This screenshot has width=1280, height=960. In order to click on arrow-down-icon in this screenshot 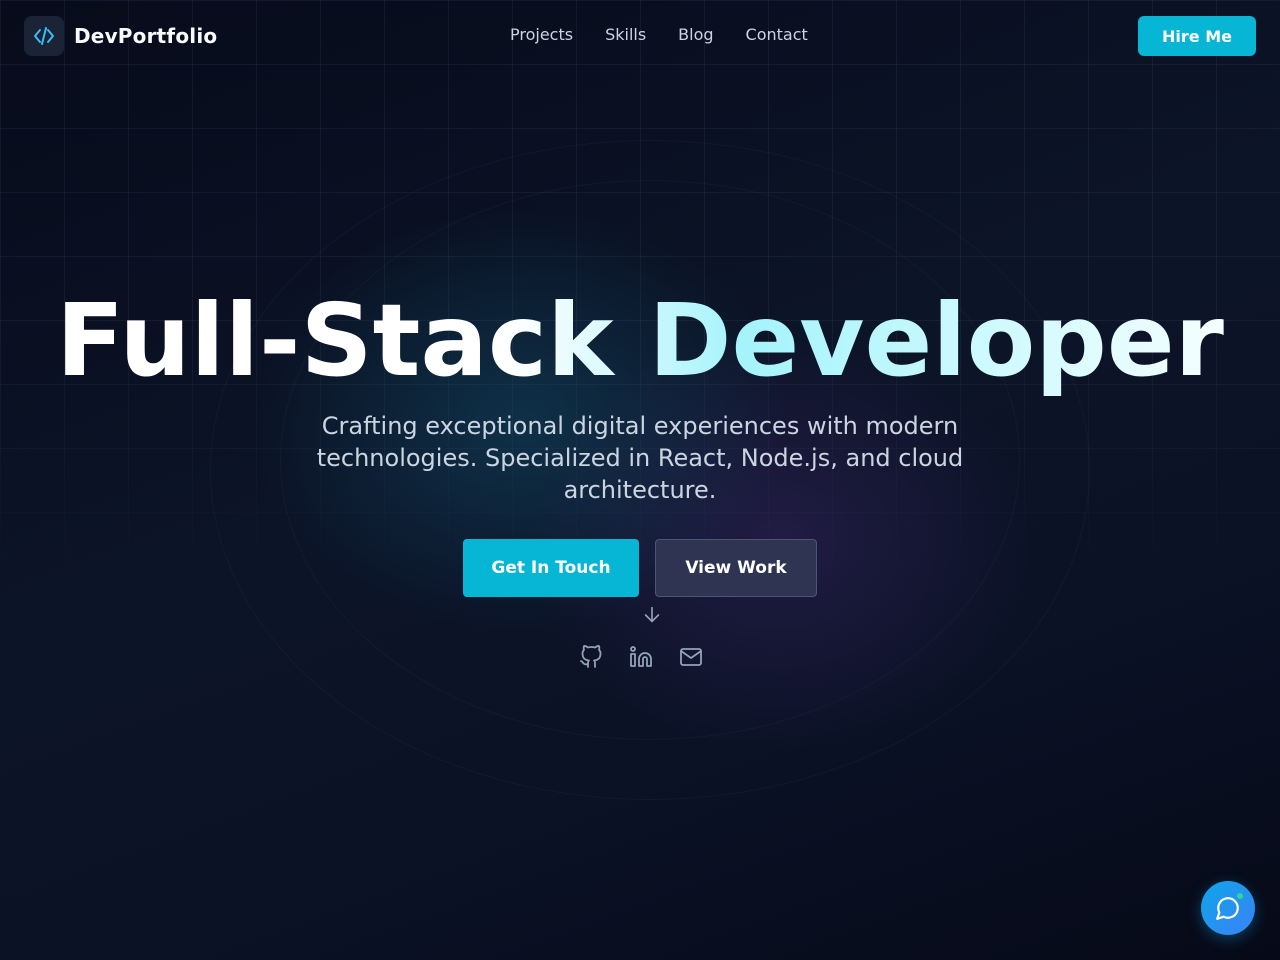, I will do `click(652, 615)`.